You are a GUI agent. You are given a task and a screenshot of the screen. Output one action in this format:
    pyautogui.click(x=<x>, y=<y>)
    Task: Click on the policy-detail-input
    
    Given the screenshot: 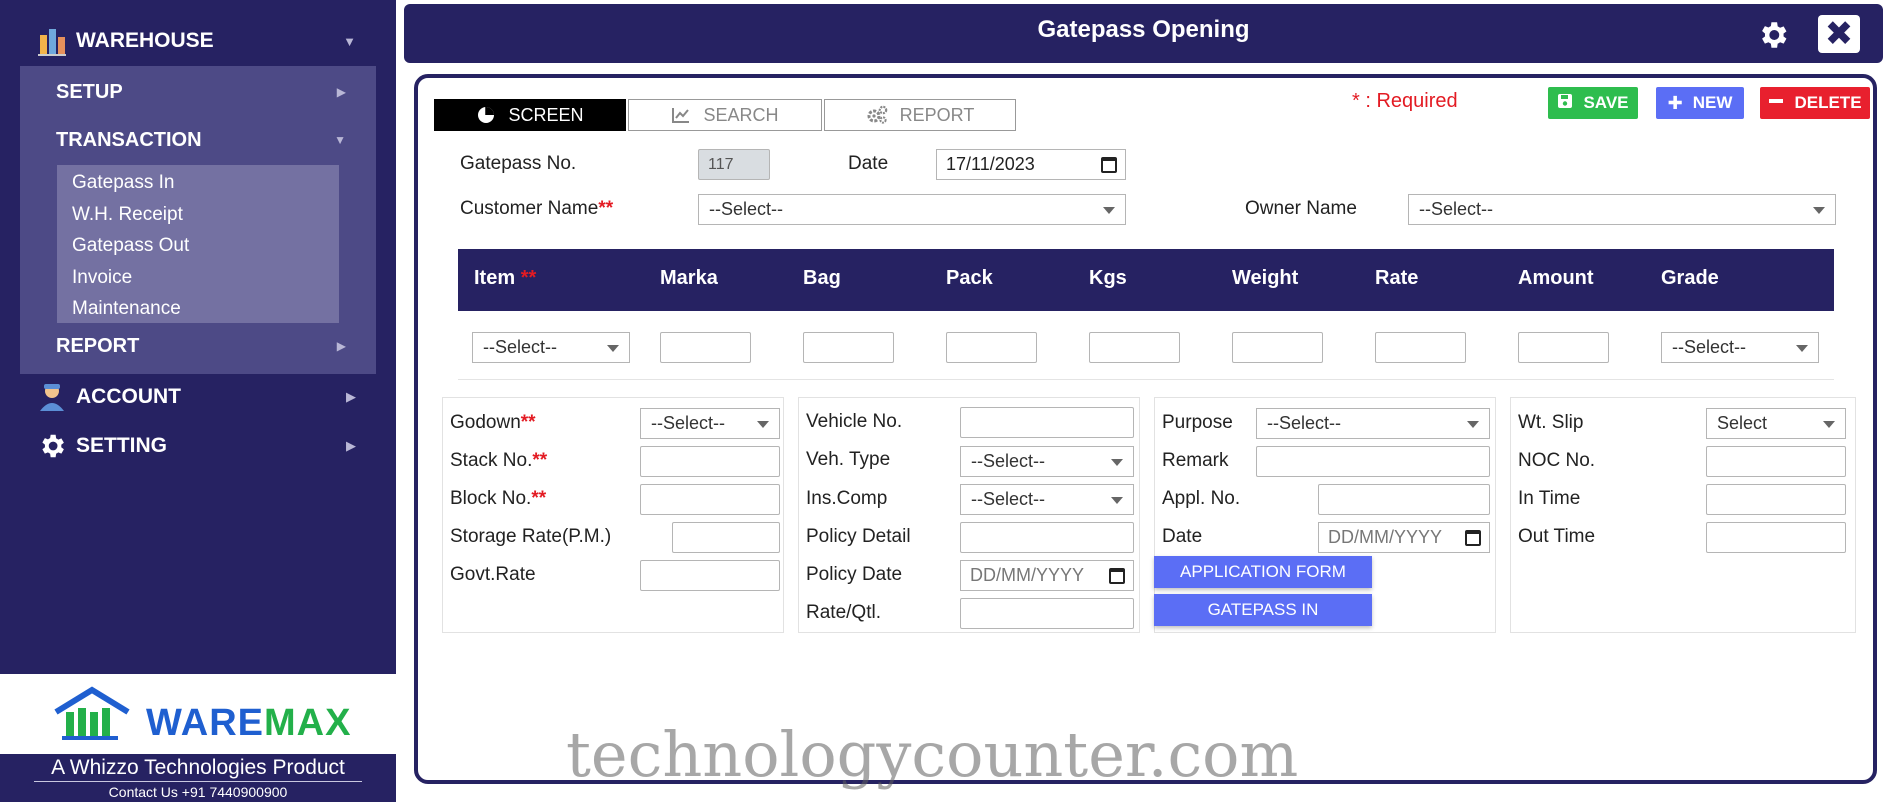 What is the action you would take?
    pyautogui.click(x=1047, y=537)
    